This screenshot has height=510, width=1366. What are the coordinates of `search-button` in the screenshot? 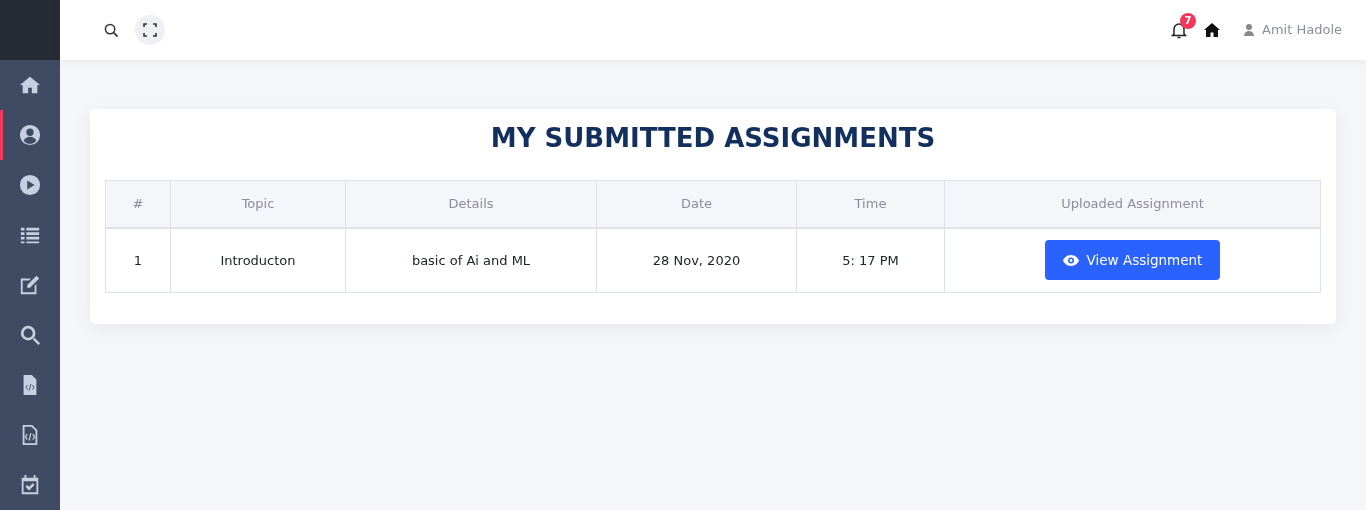 It's located at (111, 30).